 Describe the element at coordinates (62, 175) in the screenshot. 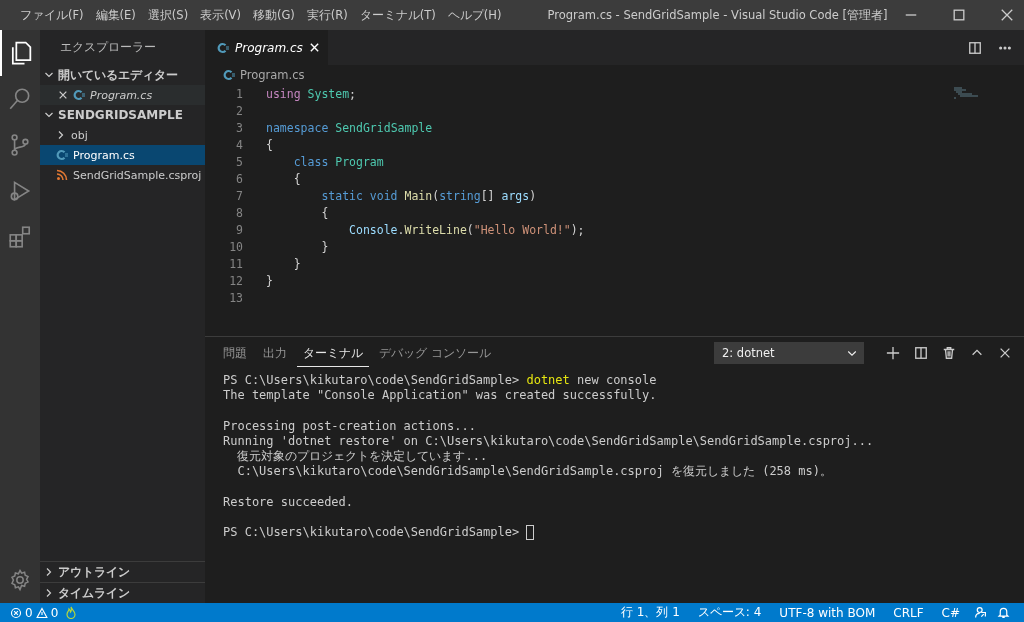

I see `rss-icon` at that location.